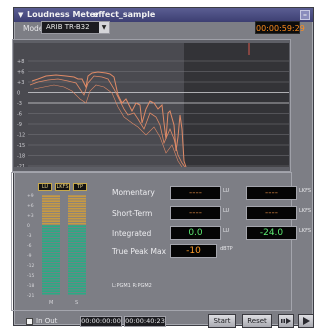 This screenshot has height=332, width=323. Describe the element at coordinates (124, 14) in the screenshot. I see `file-name: effect_sample` at that location.